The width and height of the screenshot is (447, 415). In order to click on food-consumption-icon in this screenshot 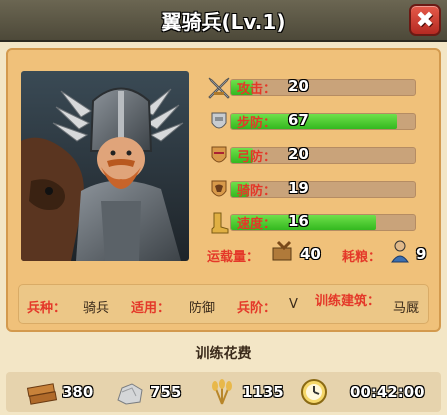, I will do `click(400, 251)`.